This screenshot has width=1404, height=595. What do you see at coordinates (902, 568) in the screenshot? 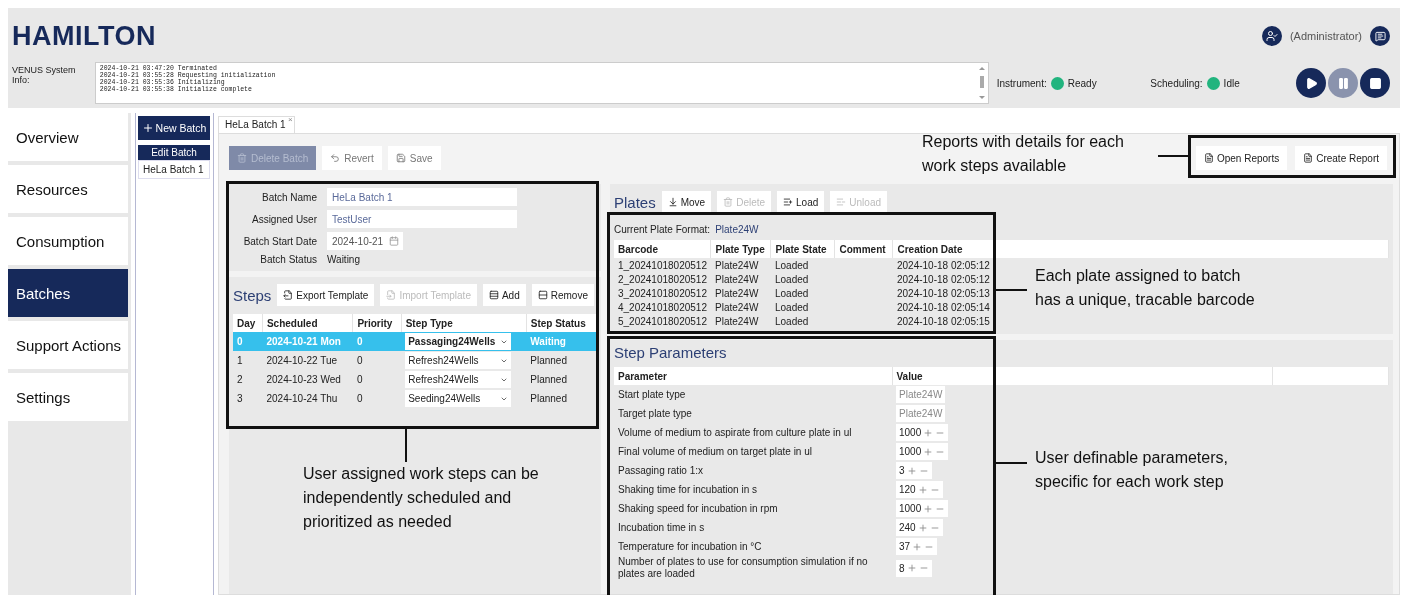
I see `value-field: 8` at bounding box center [902, 568].